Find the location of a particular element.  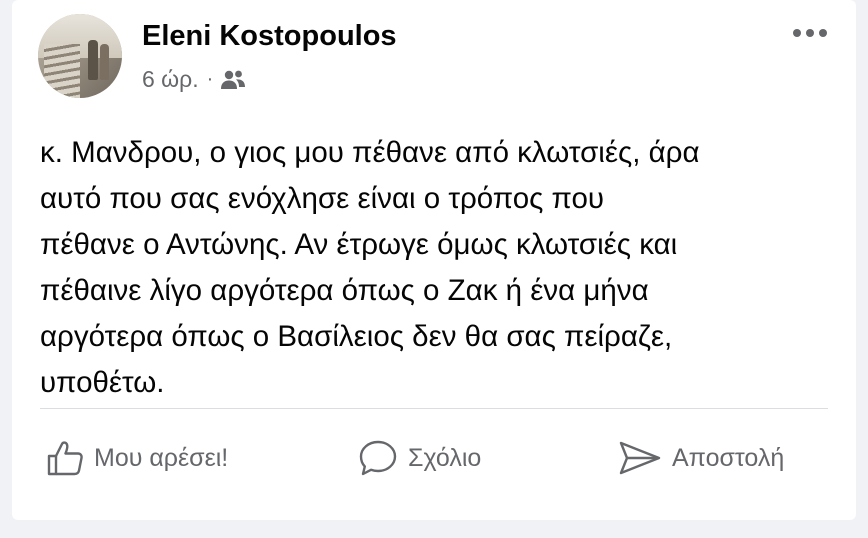

post-meta: 6 ώρ. · is located at coordinates (194, 79).